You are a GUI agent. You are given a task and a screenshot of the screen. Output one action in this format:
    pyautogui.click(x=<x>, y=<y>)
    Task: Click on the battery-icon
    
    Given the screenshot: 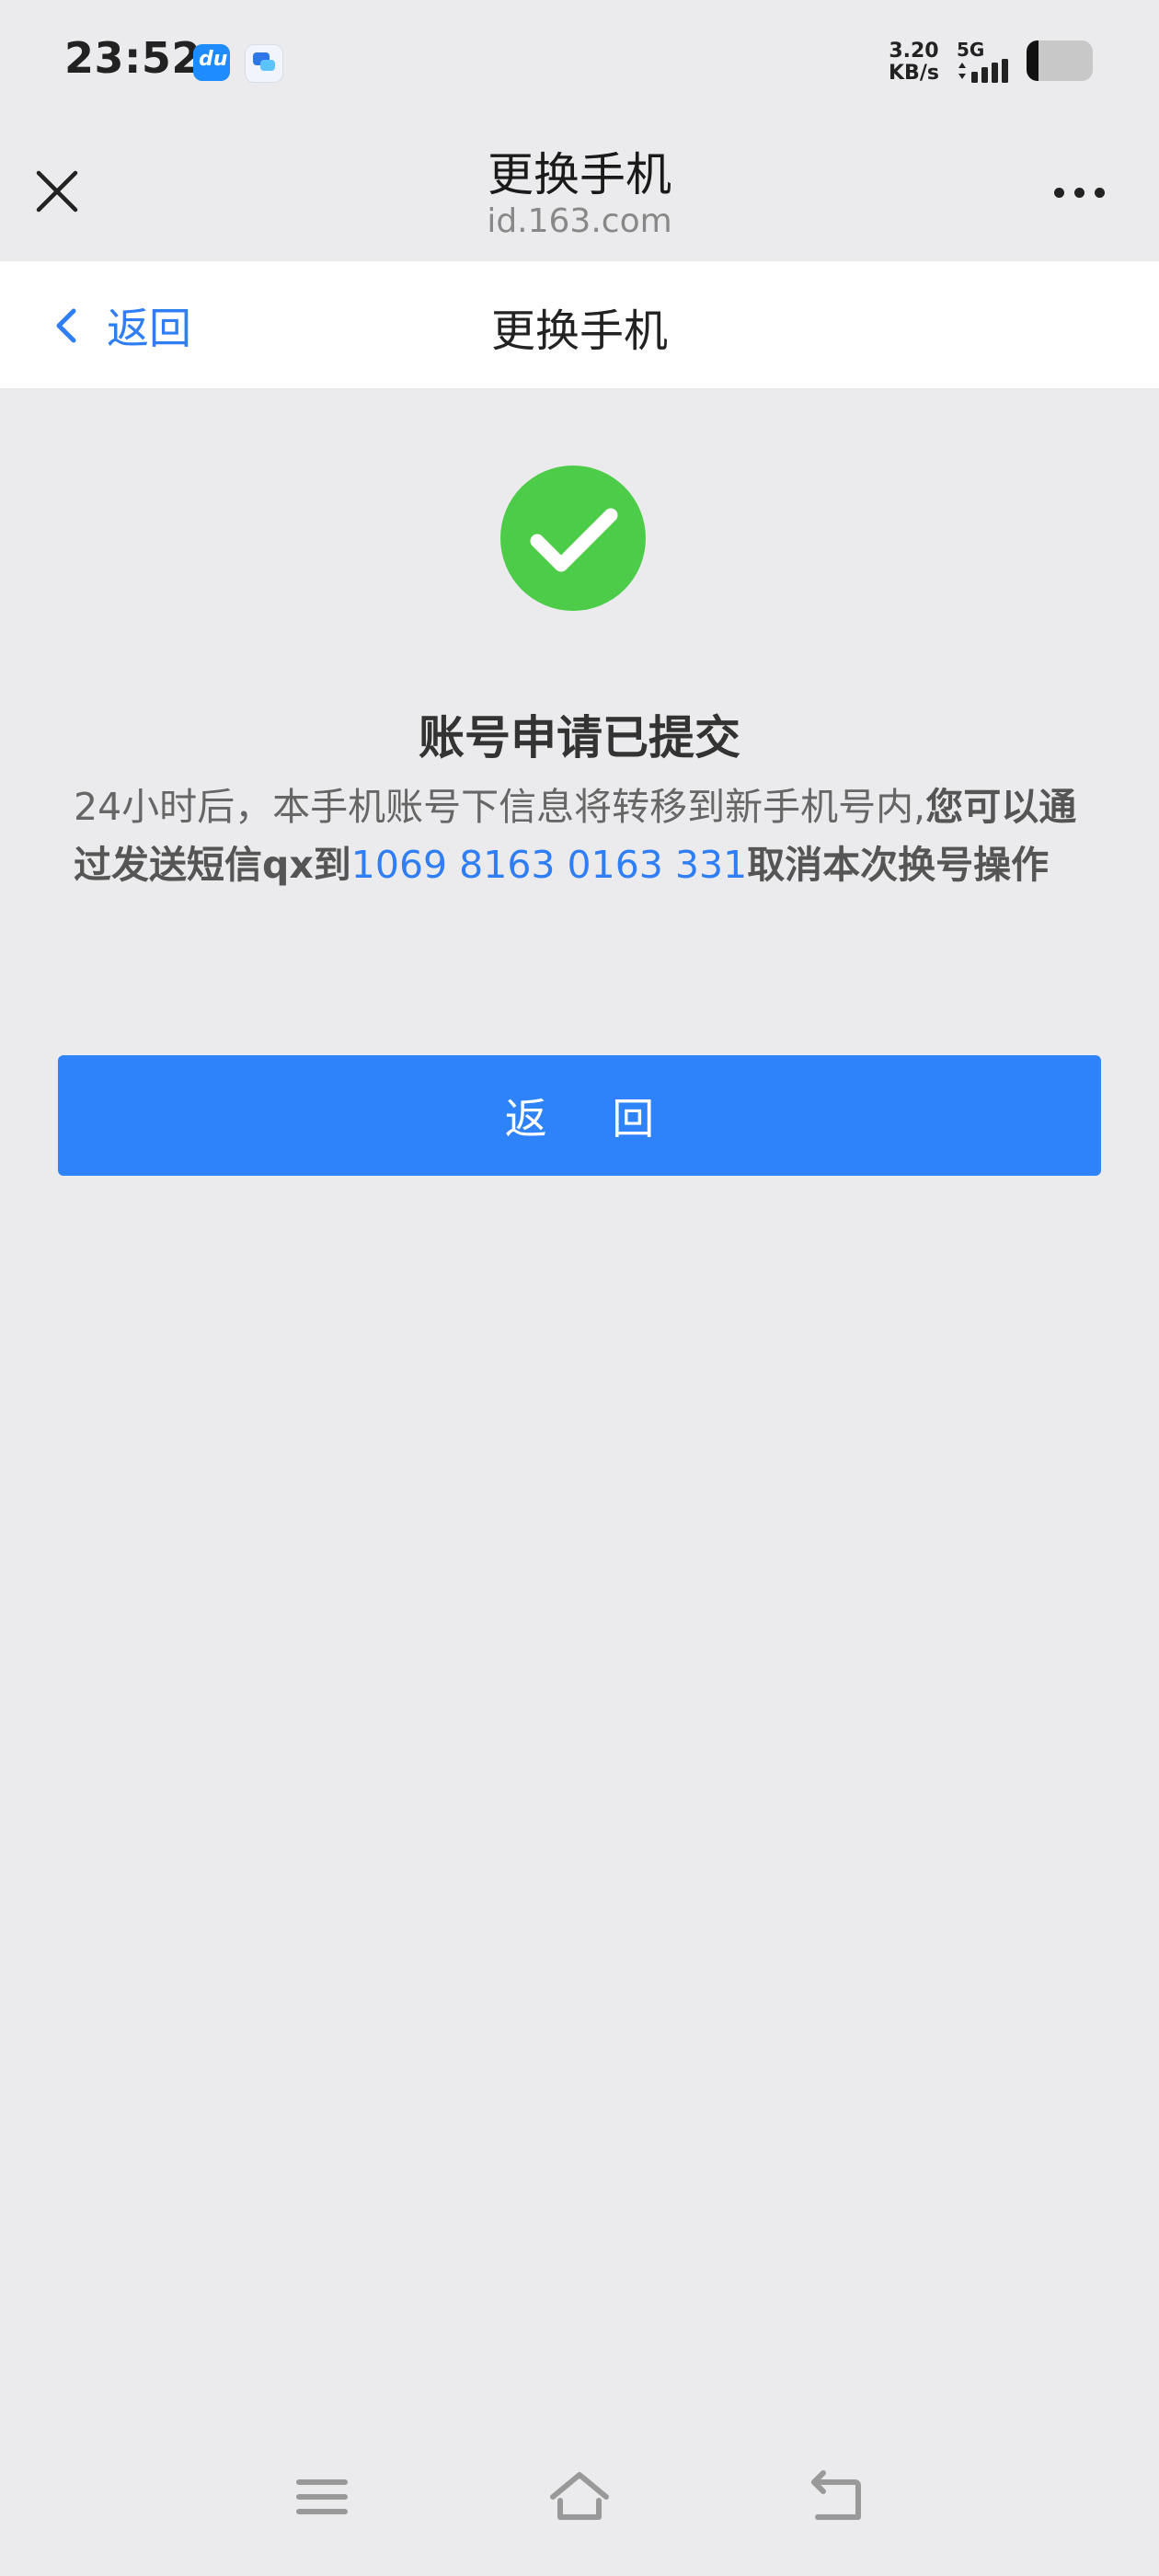 What is the action you would take?
    pyautogui.click(x=1060, y=60)
    